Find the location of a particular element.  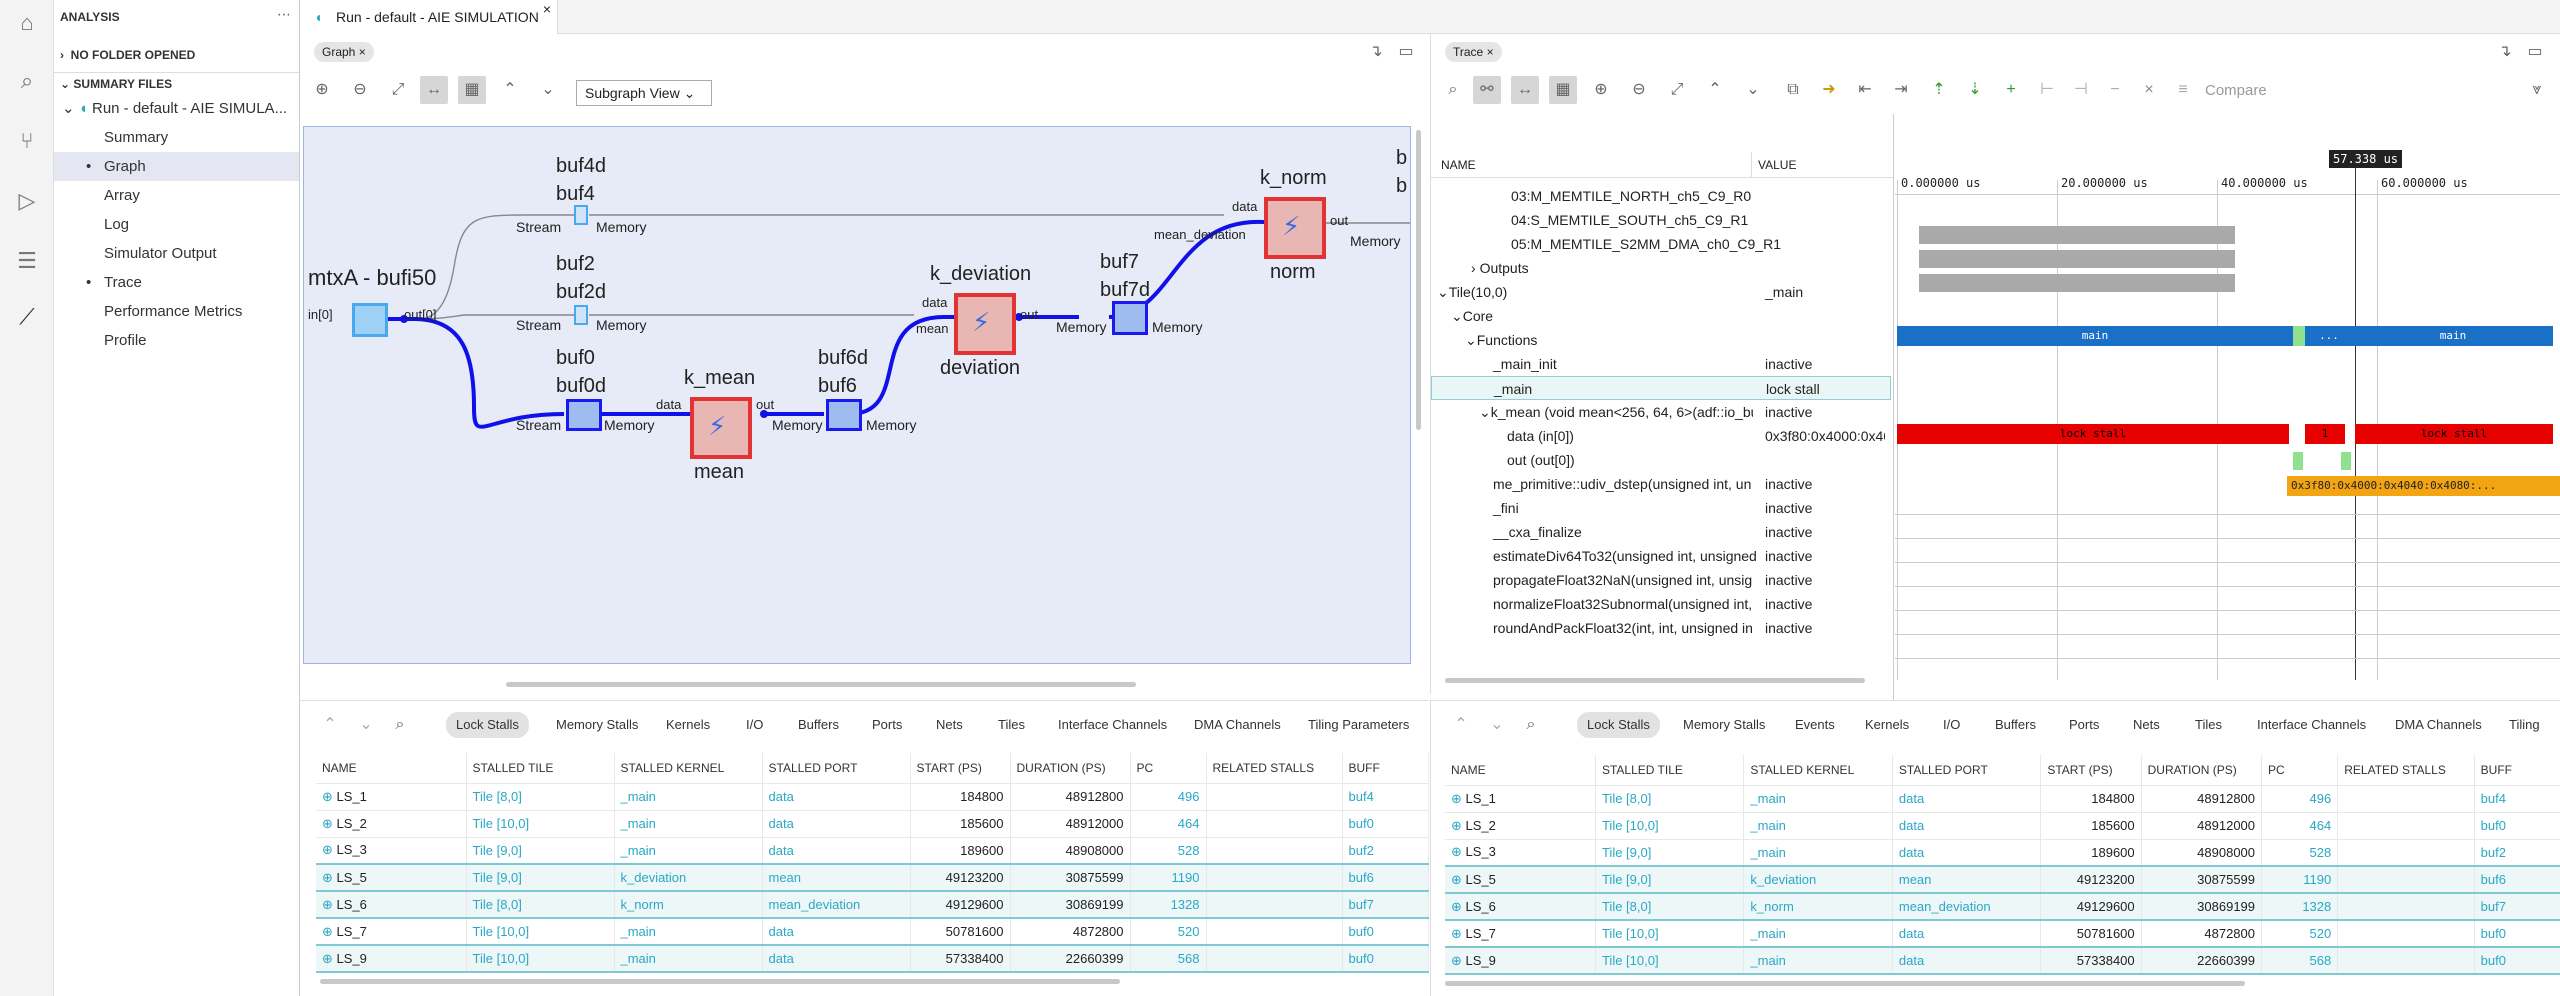

horizontal-layout-icon: ↔ is located at coordinates (1525, 90).